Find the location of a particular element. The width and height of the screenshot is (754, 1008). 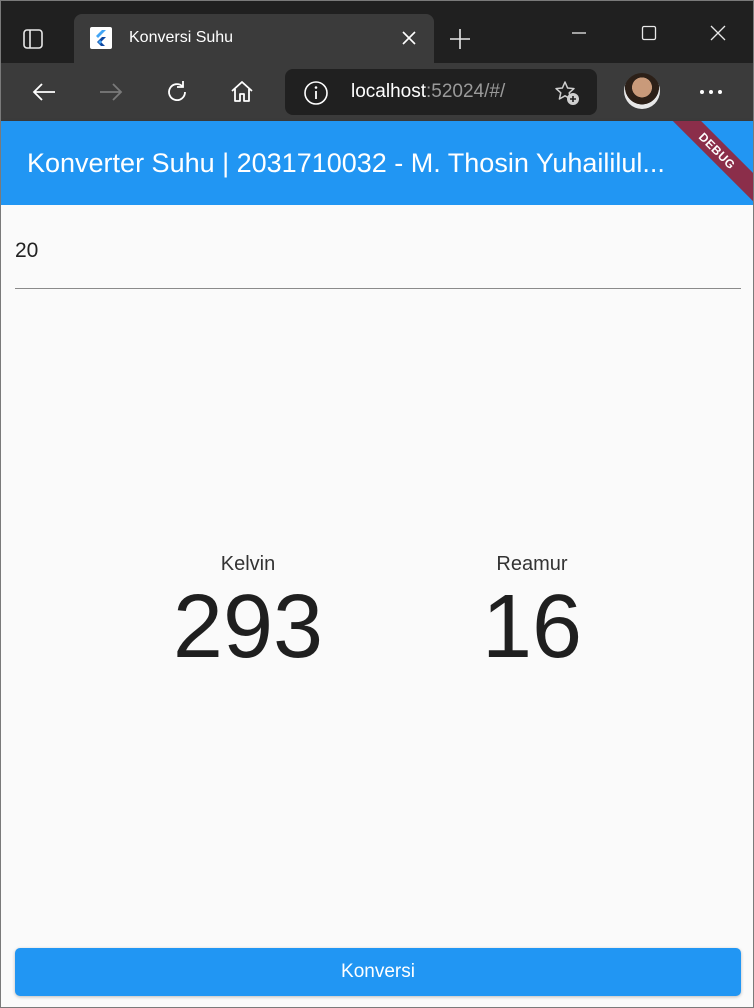

kelvin-label: Kelvin is located at coordinates (248, 564).